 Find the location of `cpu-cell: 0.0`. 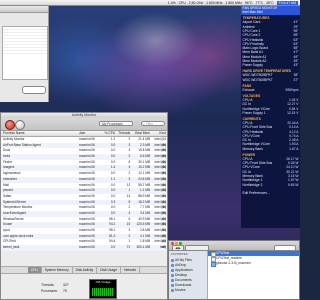

cpu-cell: 0.0 is located at coordinates (113, 247).